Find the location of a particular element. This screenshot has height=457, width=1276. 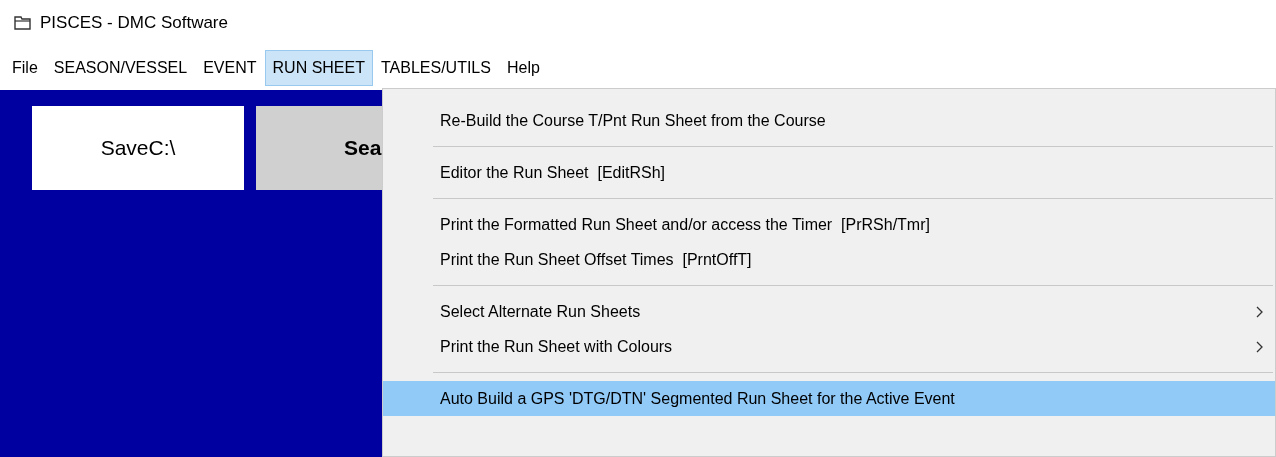

save-button: SaveC:\ is located at coordinates (138, 148).